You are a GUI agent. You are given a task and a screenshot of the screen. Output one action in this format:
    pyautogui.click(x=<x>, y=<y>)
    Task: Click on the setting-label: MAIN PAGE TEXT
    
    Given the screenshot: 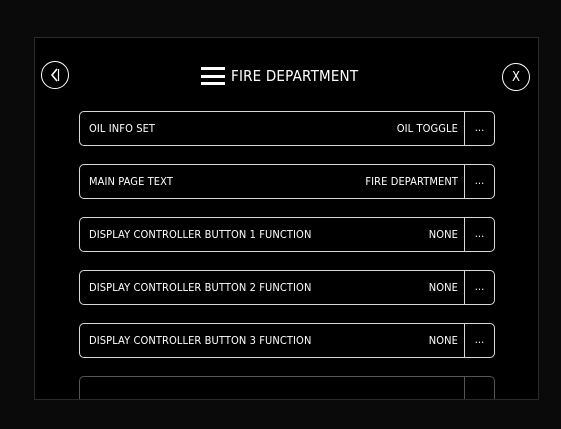 What is the action you would take?
    pyautogui.click(x=131, y=181)
    